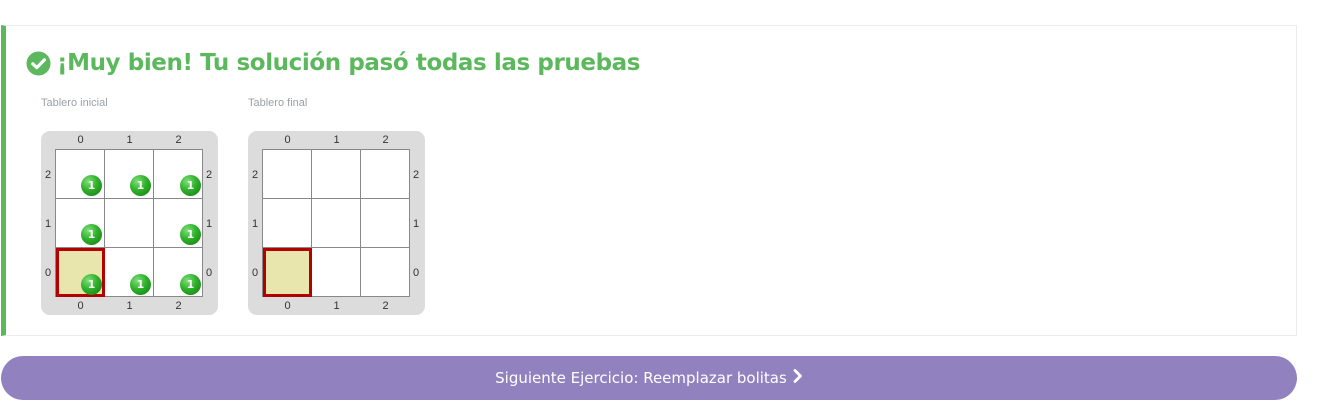  Describe the element at coordinates (38, 63) in the screenshot. I see `check-circle-icon` at that location.